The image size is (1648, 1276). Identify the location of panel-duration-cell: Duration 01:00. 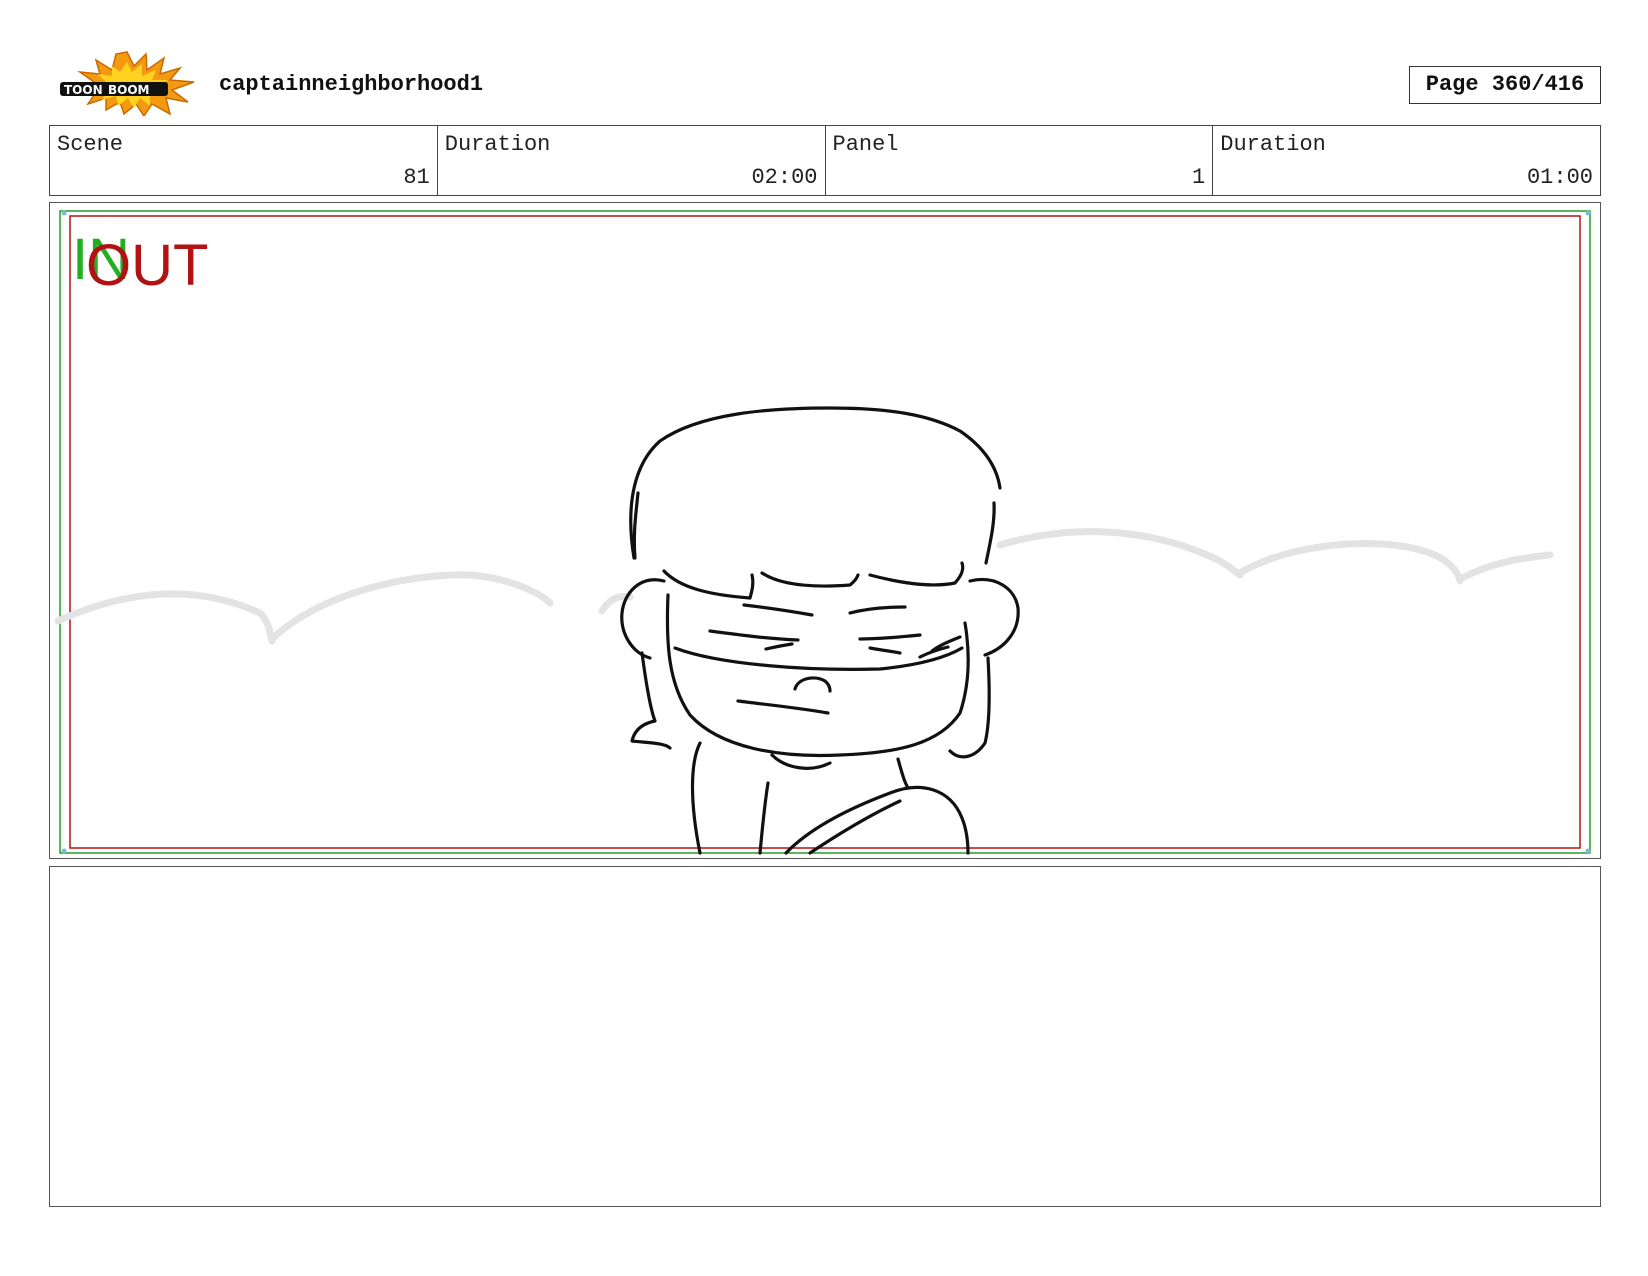
(1406, 160).